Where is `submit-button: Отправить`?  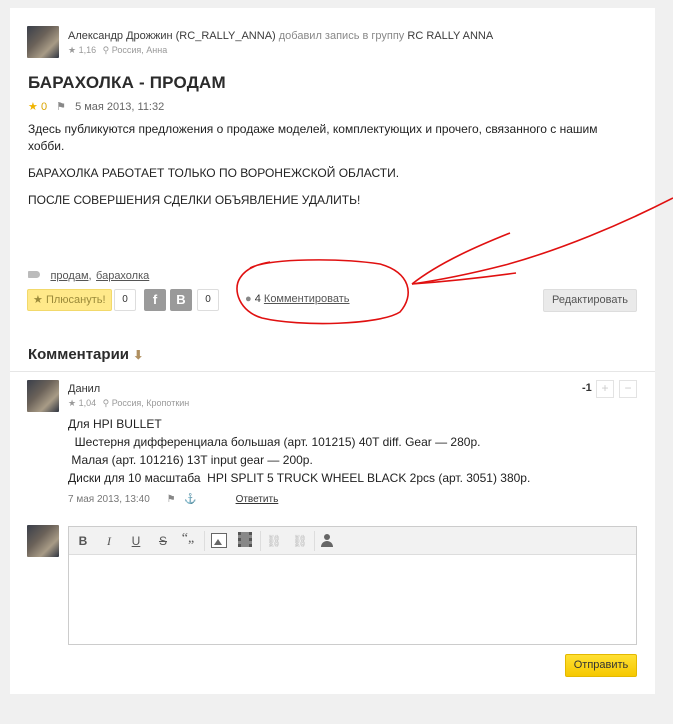
submit-button: Отправить is located at coordinates (601, 665).